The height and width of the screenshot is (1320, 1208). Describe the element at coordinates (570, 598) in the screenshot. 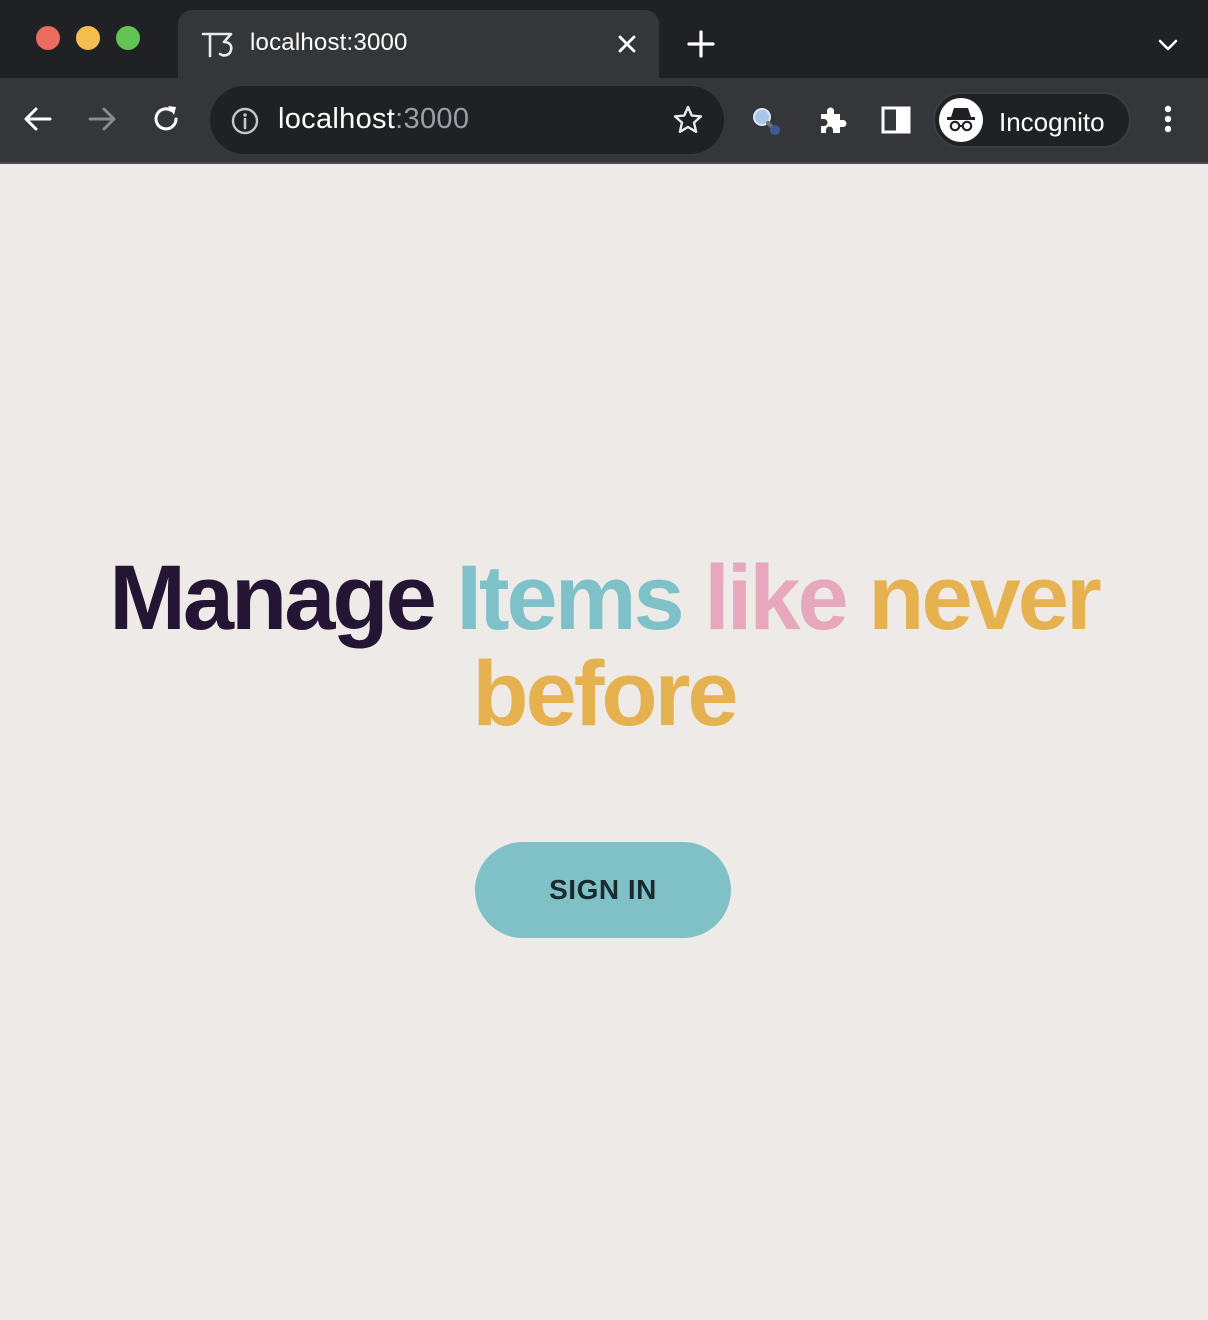

I see `headline-word-items: Items` at that location.